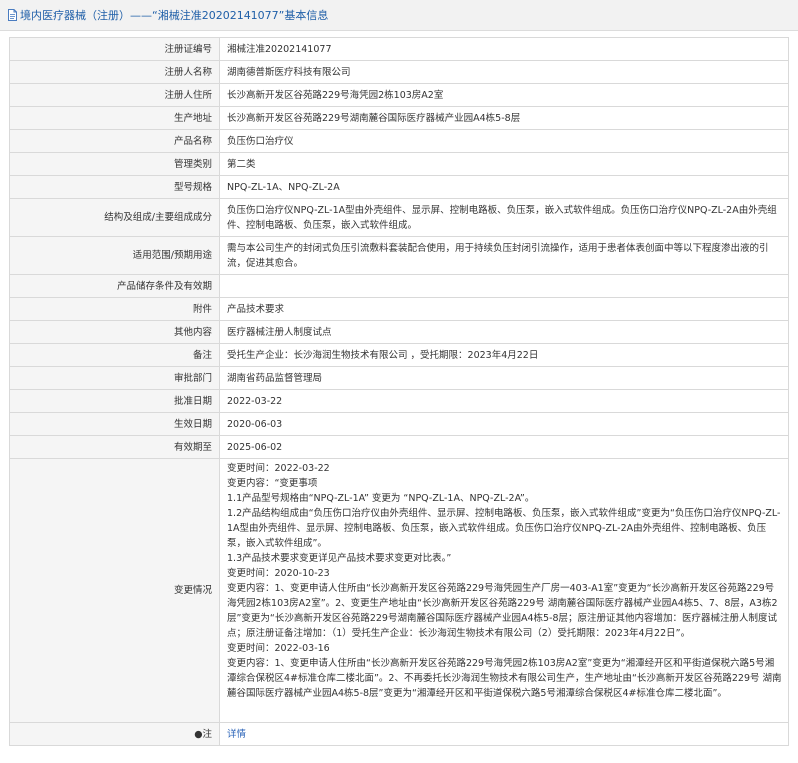 This screenshot has height=763, width=798. I want to click on row-label: 注册人名称, so click(114, 72).